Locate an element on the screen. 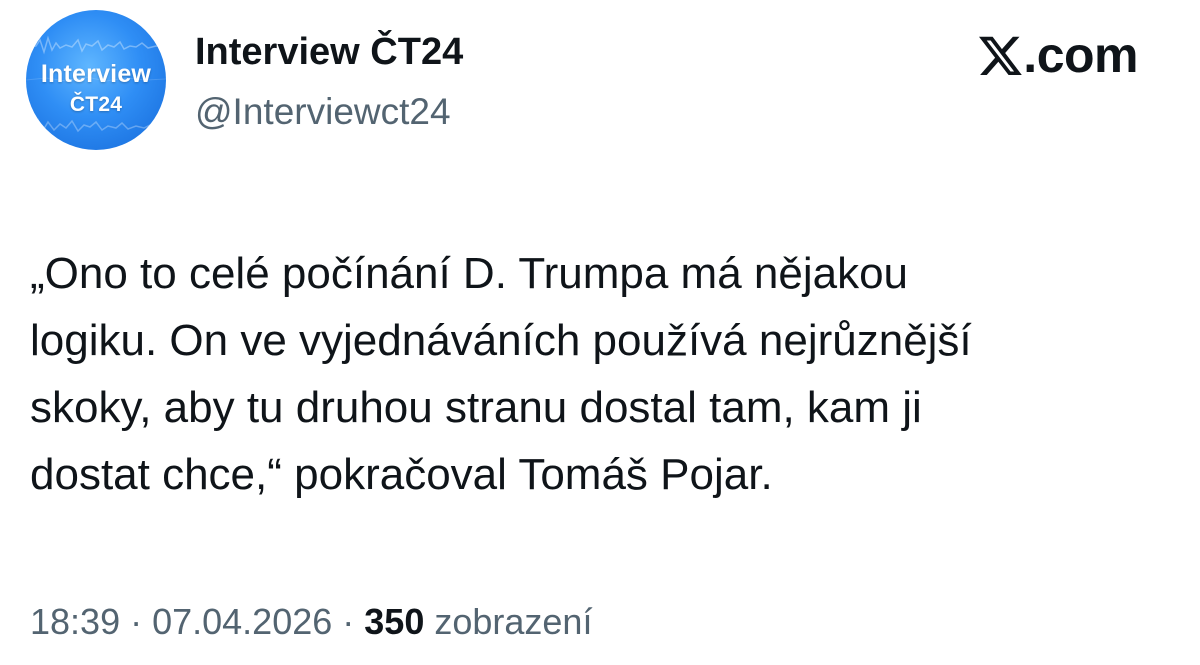  views-label: zobrazení is located at coordinates (508, 621).